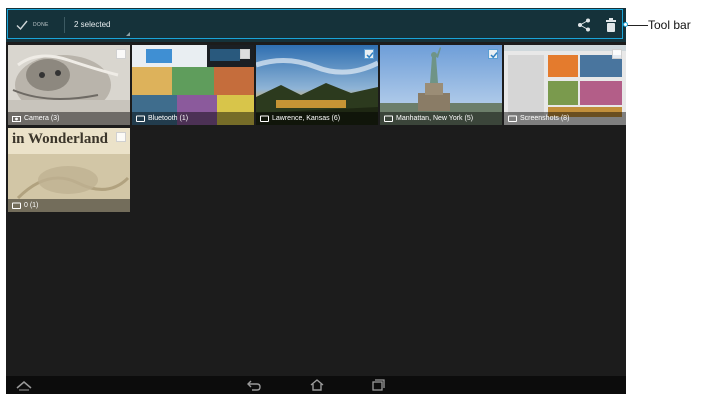  Describe the element at coordinates (22, 25) in the screenshot. I see `check-icon` at that location.